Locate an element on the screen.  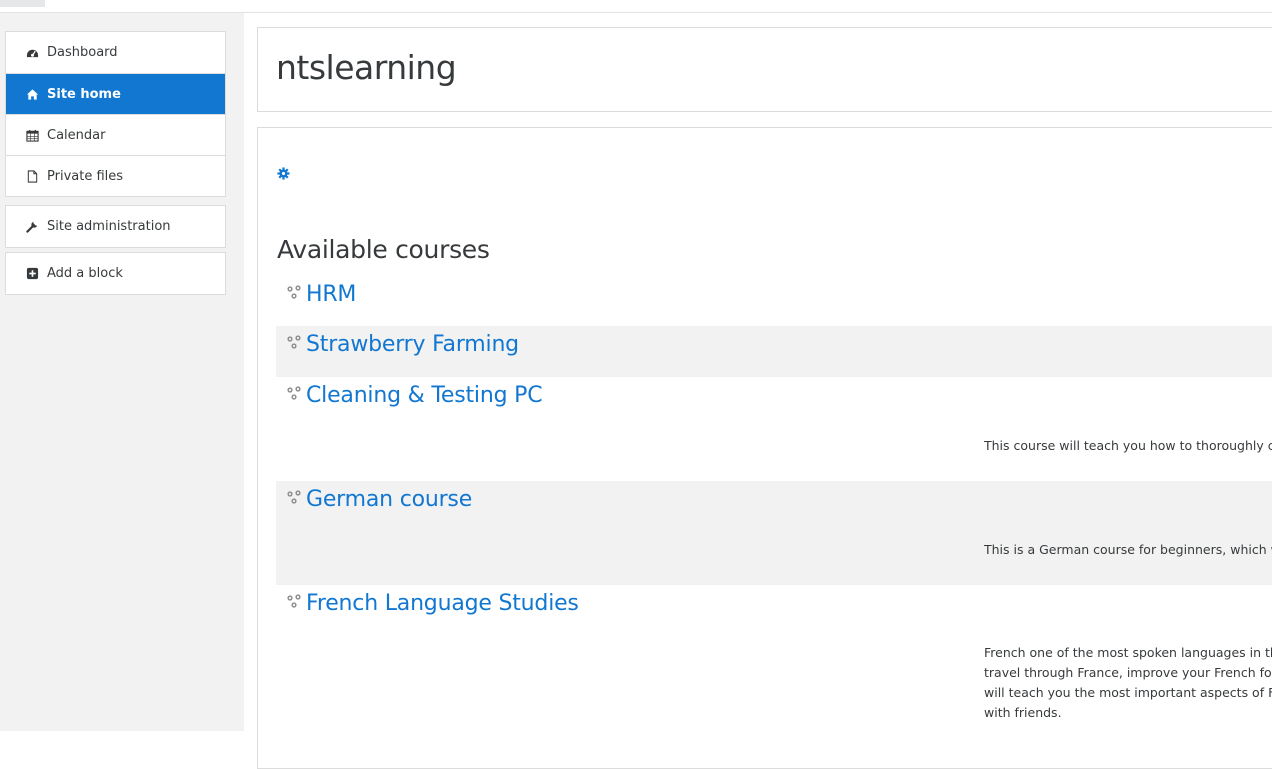
course-link-strawberry-farming: Strawberry Farming is located at coordinates (412, 344).